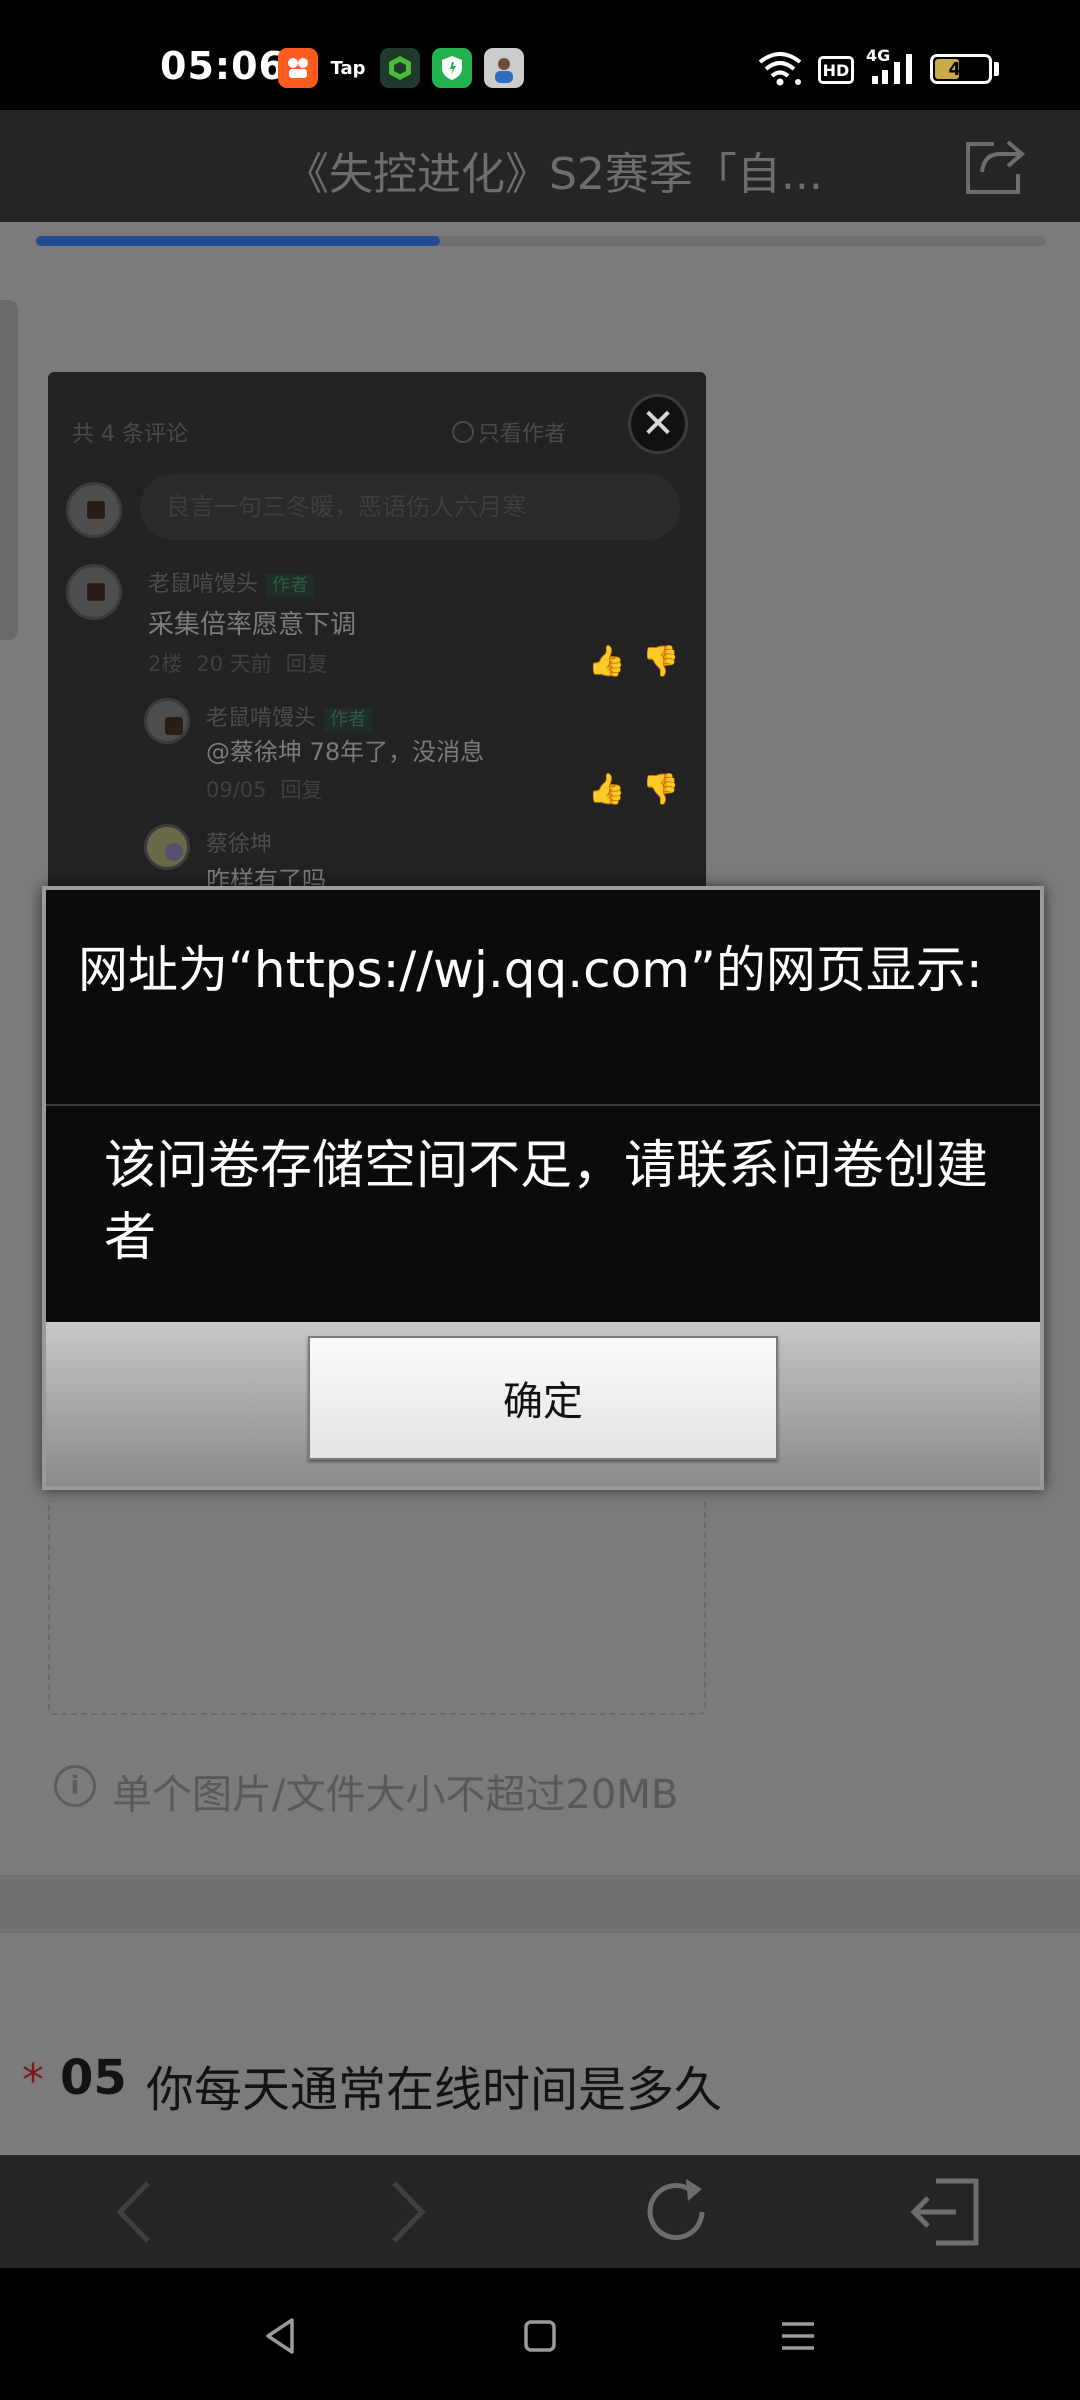 This screenshot has width=1080, height=2400. What do you see at coordinates (9, 470) in the screenshot?
I see `side-drawer-handle` at bounding box center [9, 470].